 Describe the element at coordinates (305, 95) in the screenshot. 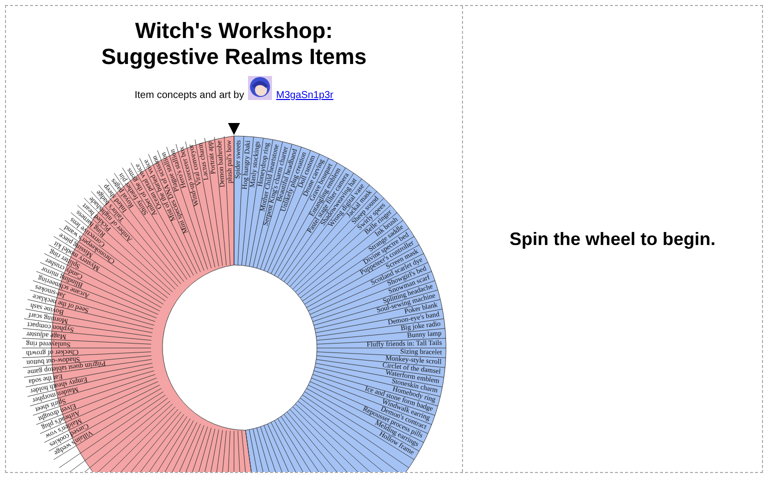

I see `author-link: M3gaSn1p3r` at that location.